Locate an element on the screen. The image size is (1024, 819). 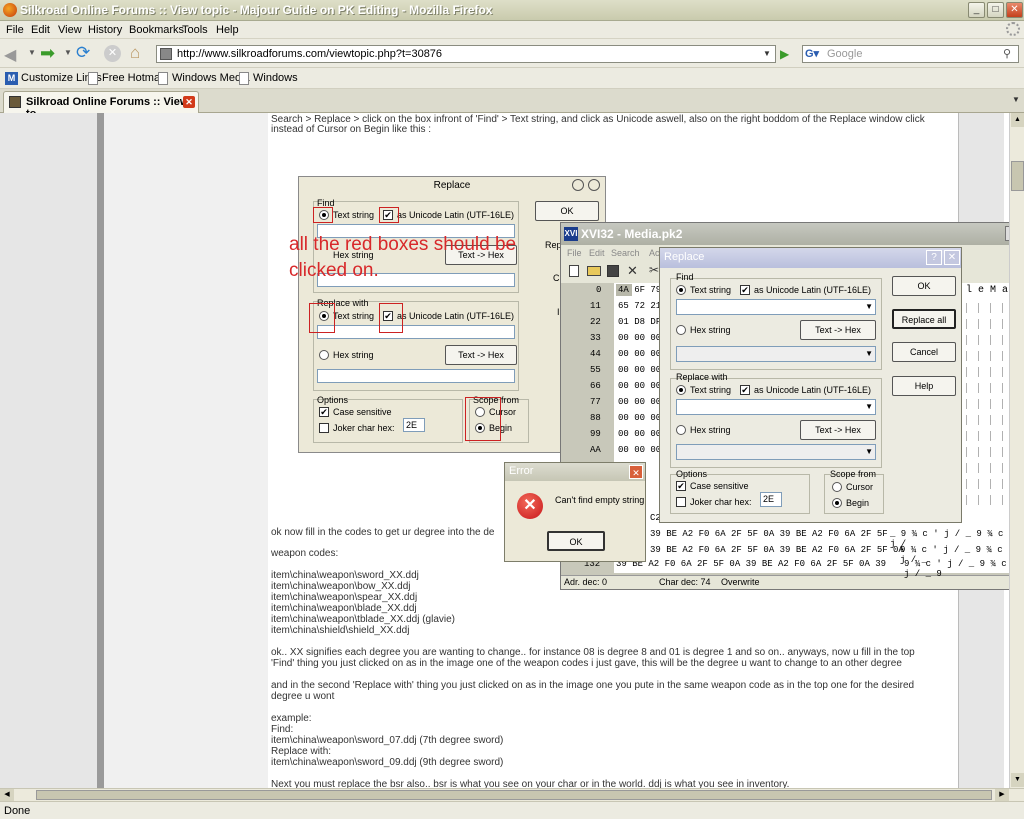
bookmark-windows: Windows is located at coordinates (275, 78).